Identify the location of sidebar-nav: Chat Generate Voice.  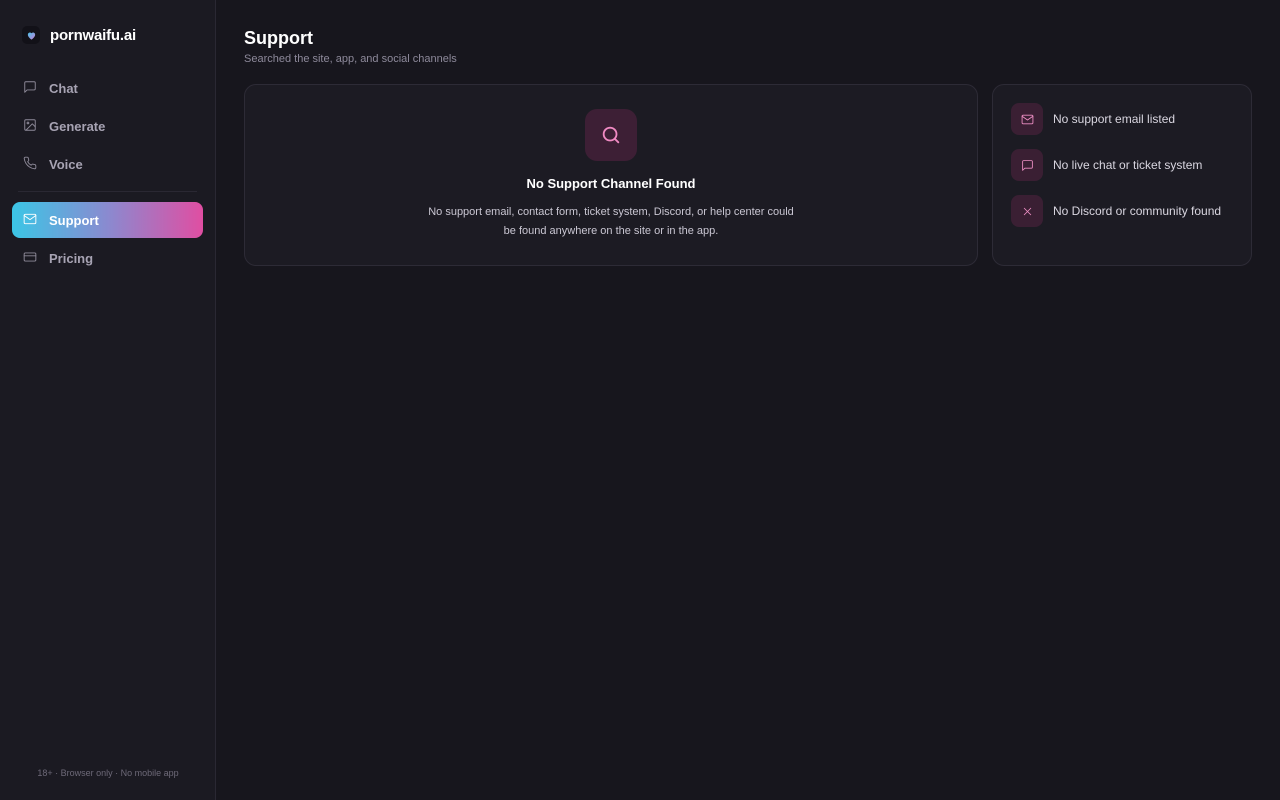
(107, 126).